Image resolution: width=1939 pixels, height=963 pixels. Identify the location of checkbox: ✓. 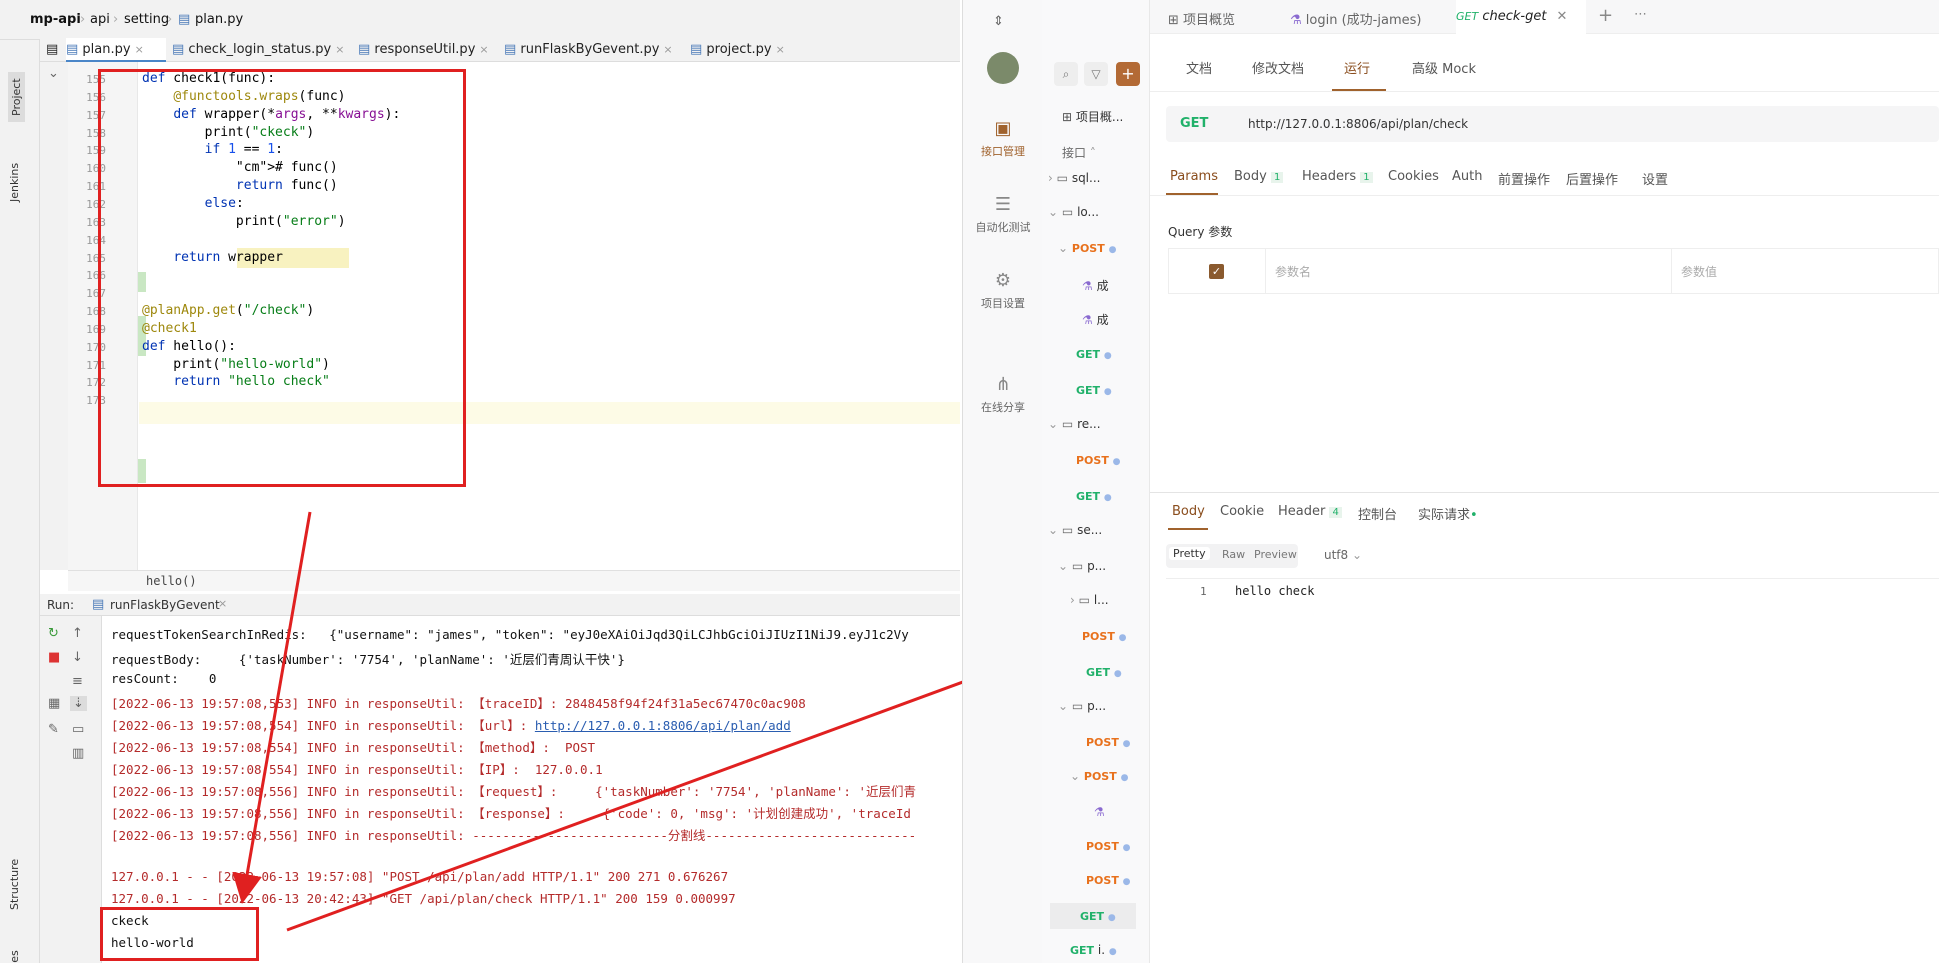
(1216, 271).